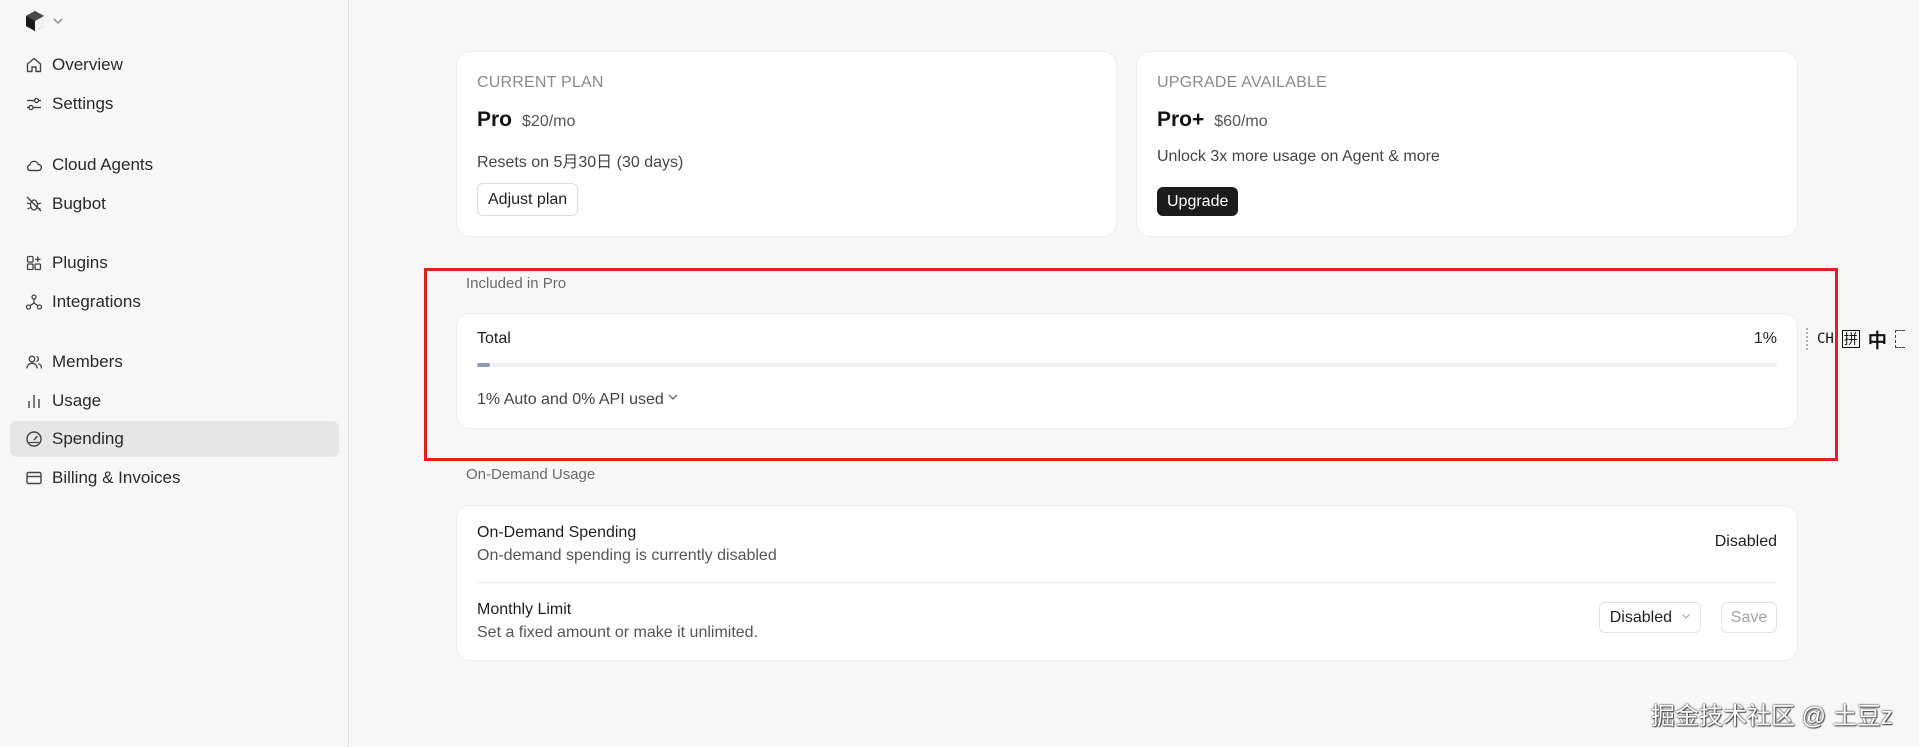 This screenshot has height=747, width=1919. What do you see at coordinates (1198, 201) in the screenshot?
I see `upgrade-button: Upgrade` at bounding box center [1198, 201].